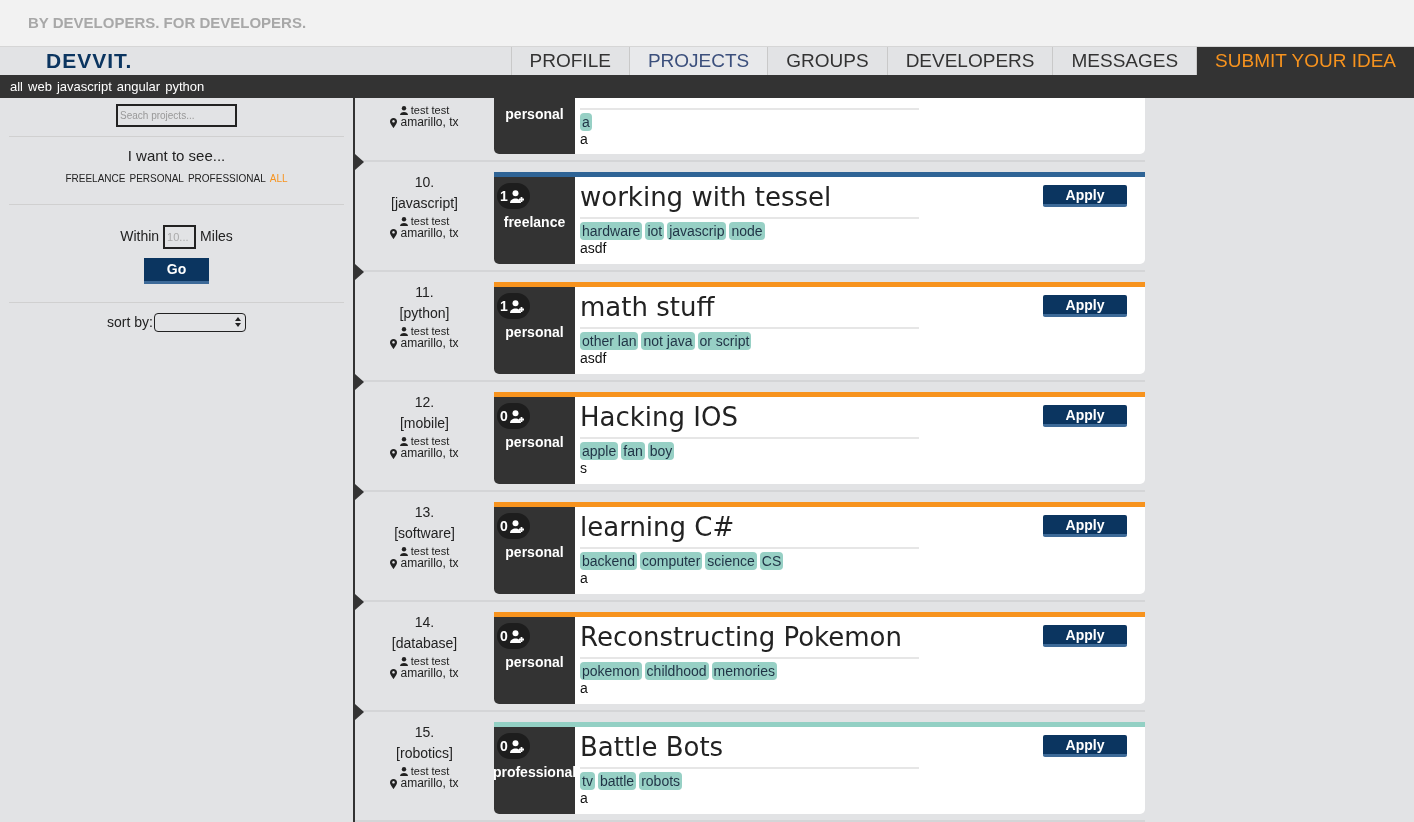 This screenshot has height=822, width=1414. Describe the element at coordinates (741, 638) in the screenshot. I see `project-title: Reconstructing Pokemon` at that location.